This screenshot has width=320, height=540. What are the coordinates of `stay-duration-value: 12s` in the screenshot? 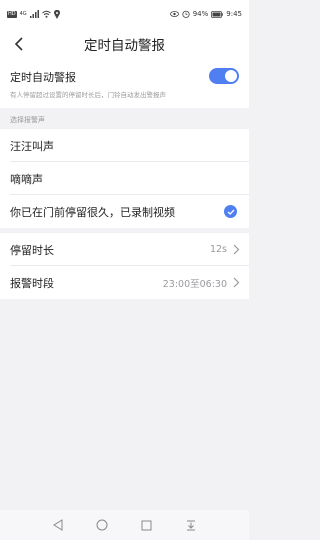 It's located at (218, 249).